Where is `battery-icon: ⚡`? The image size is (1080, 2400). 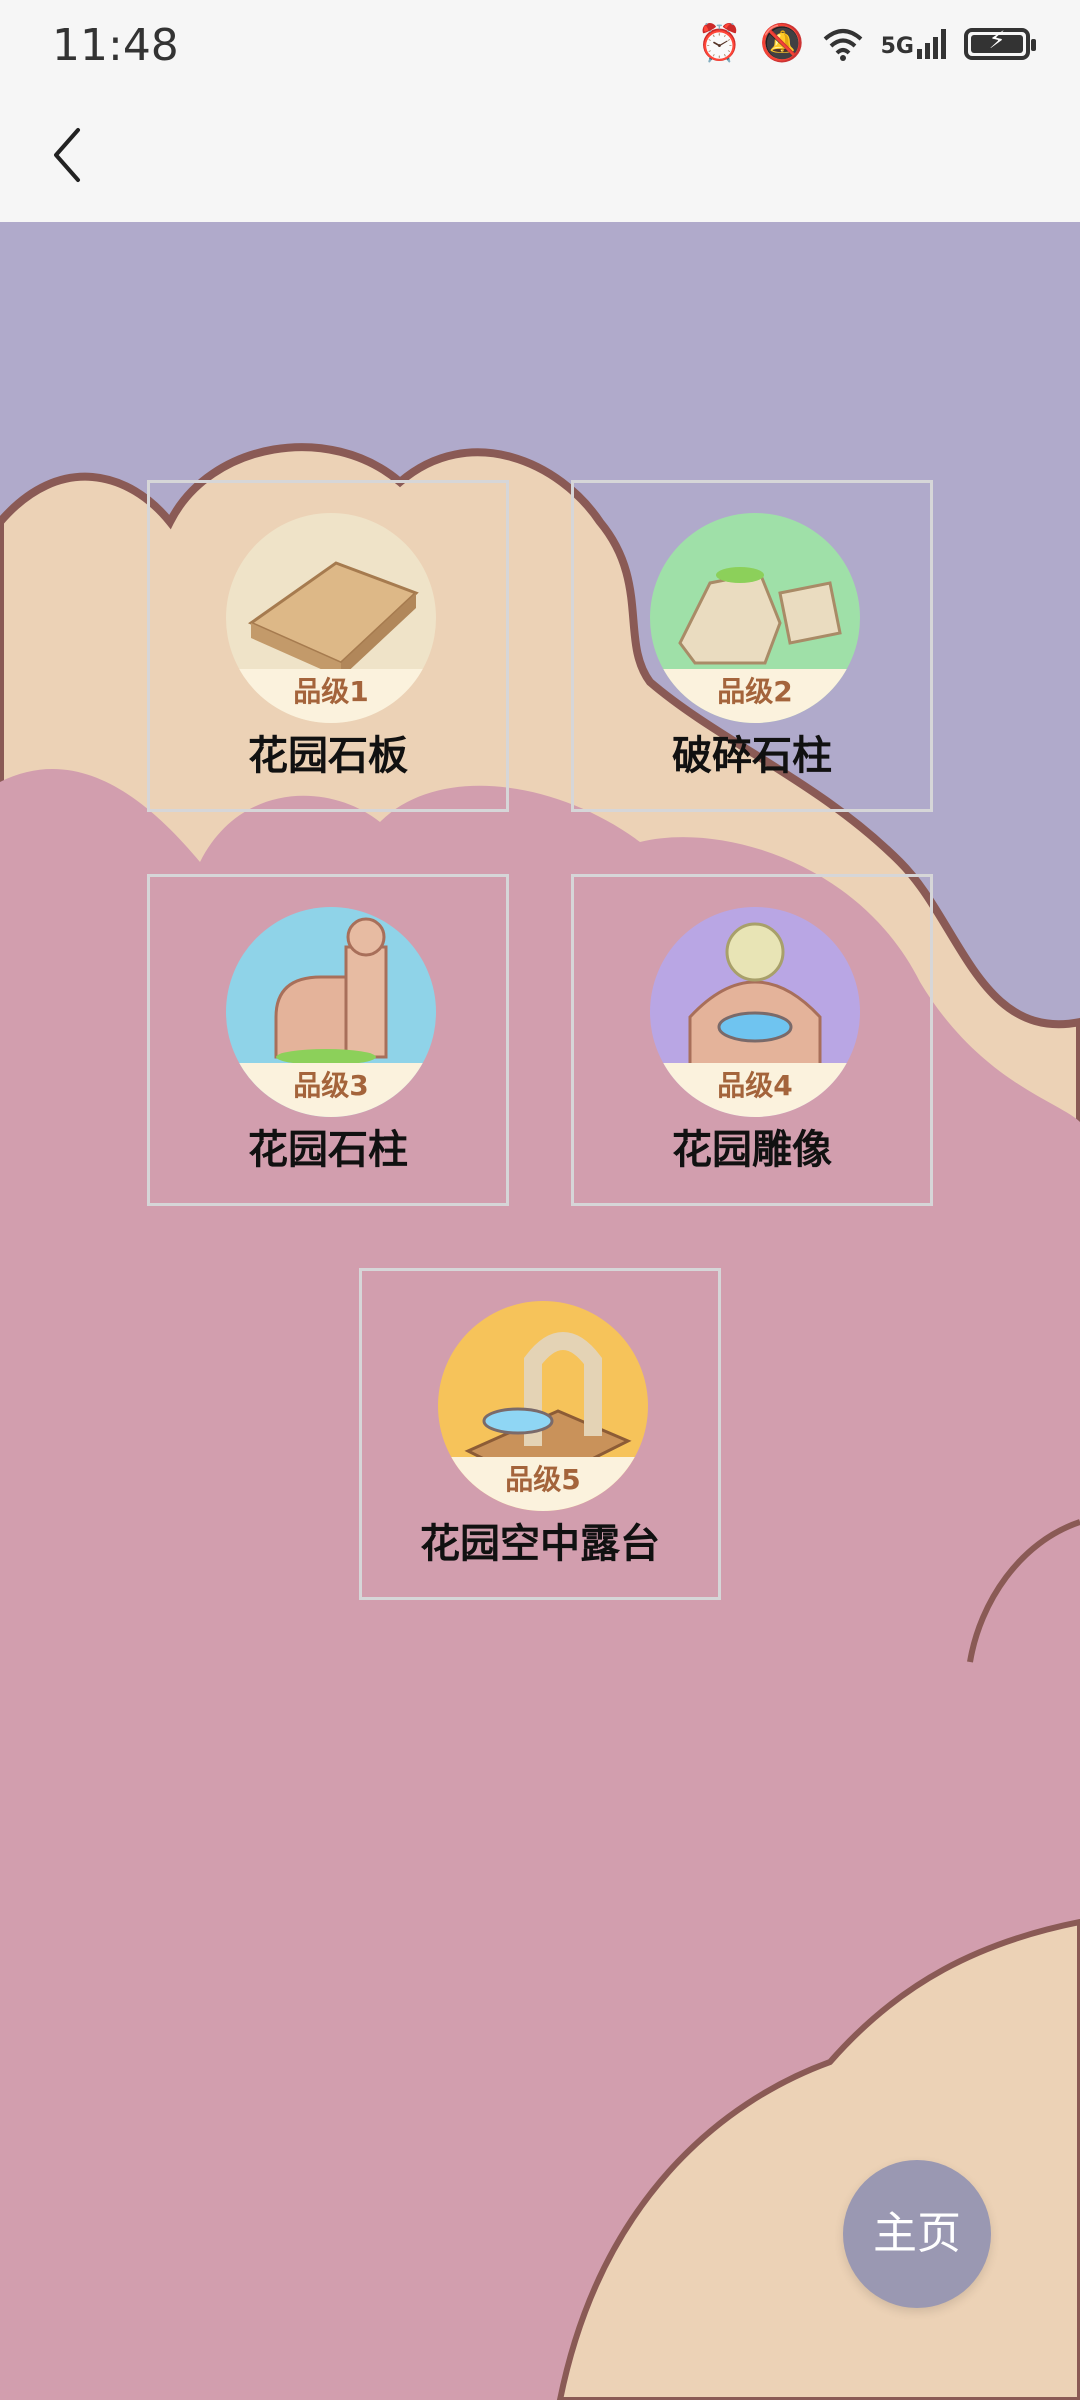
battery-icon: ⚡ is located at coordinates (1000, 43).